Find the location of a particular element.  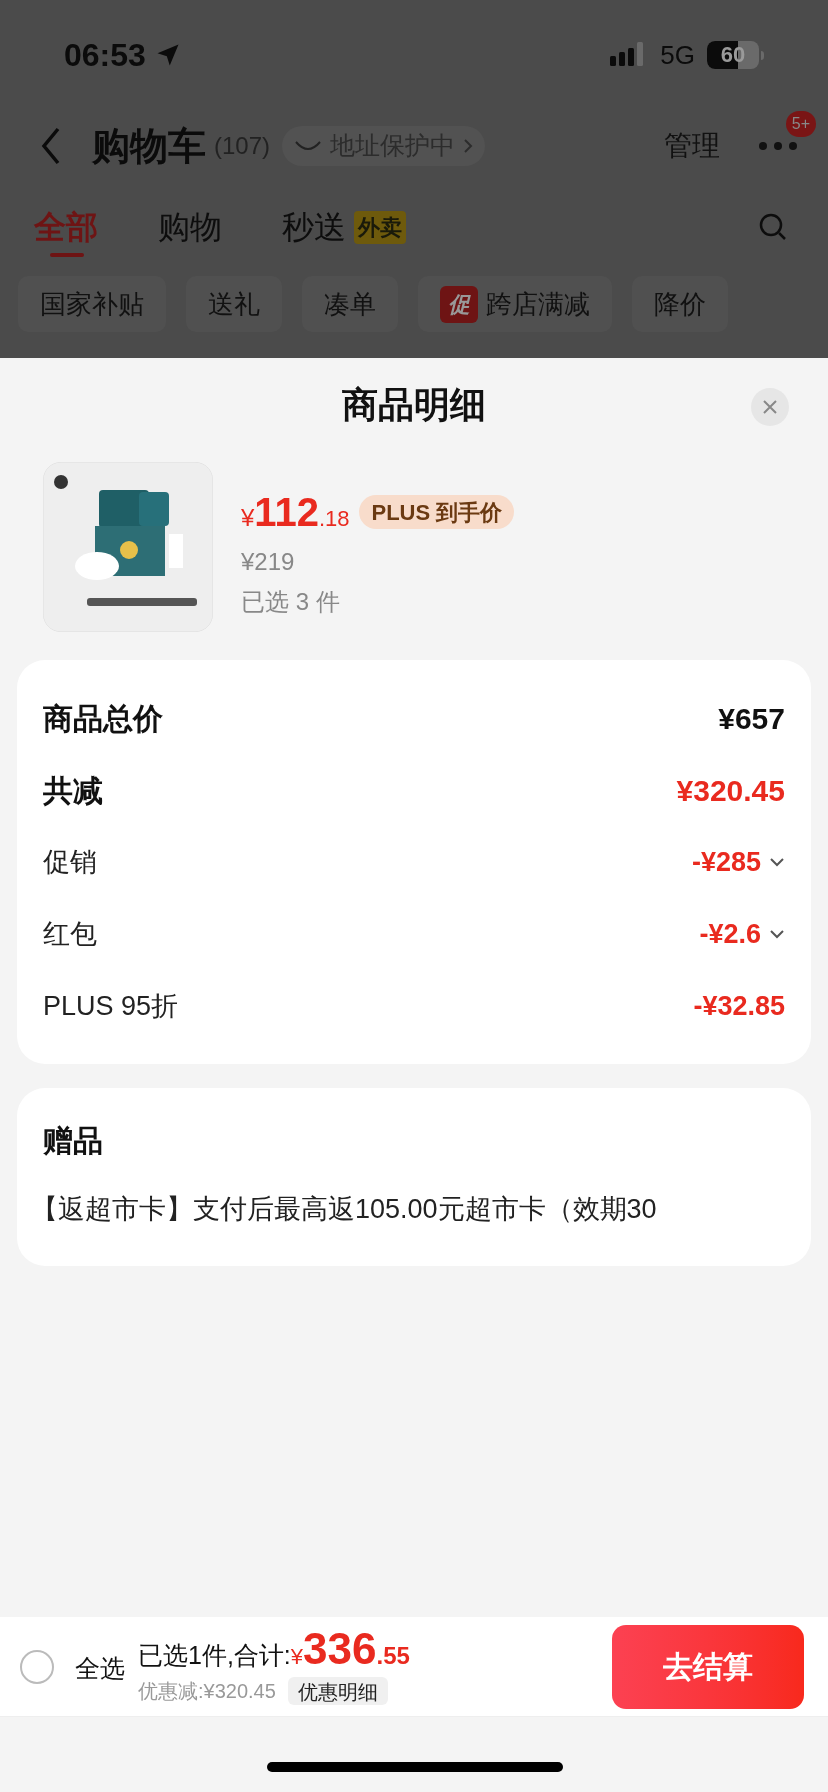

gift-title: 赠品 is located at coordinates (73, 1141).